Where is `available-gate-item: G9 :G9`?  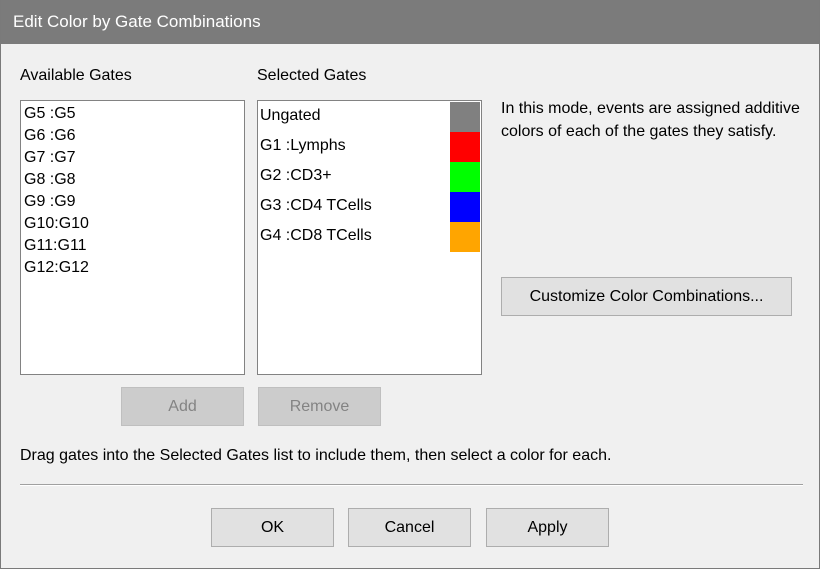
available-gate-item: G9 :G9 is located at coordinates (50, 202).